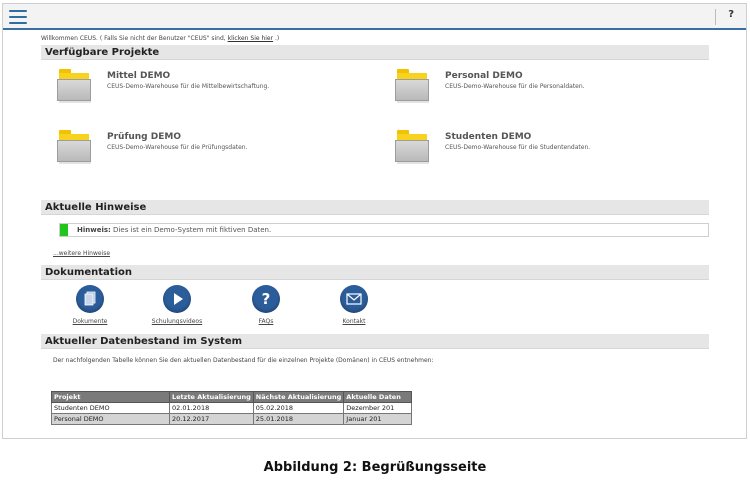  Describe the element at coordinates (94, 230) in the screenshot. I see `notice-label: Hinweis:` at that location.